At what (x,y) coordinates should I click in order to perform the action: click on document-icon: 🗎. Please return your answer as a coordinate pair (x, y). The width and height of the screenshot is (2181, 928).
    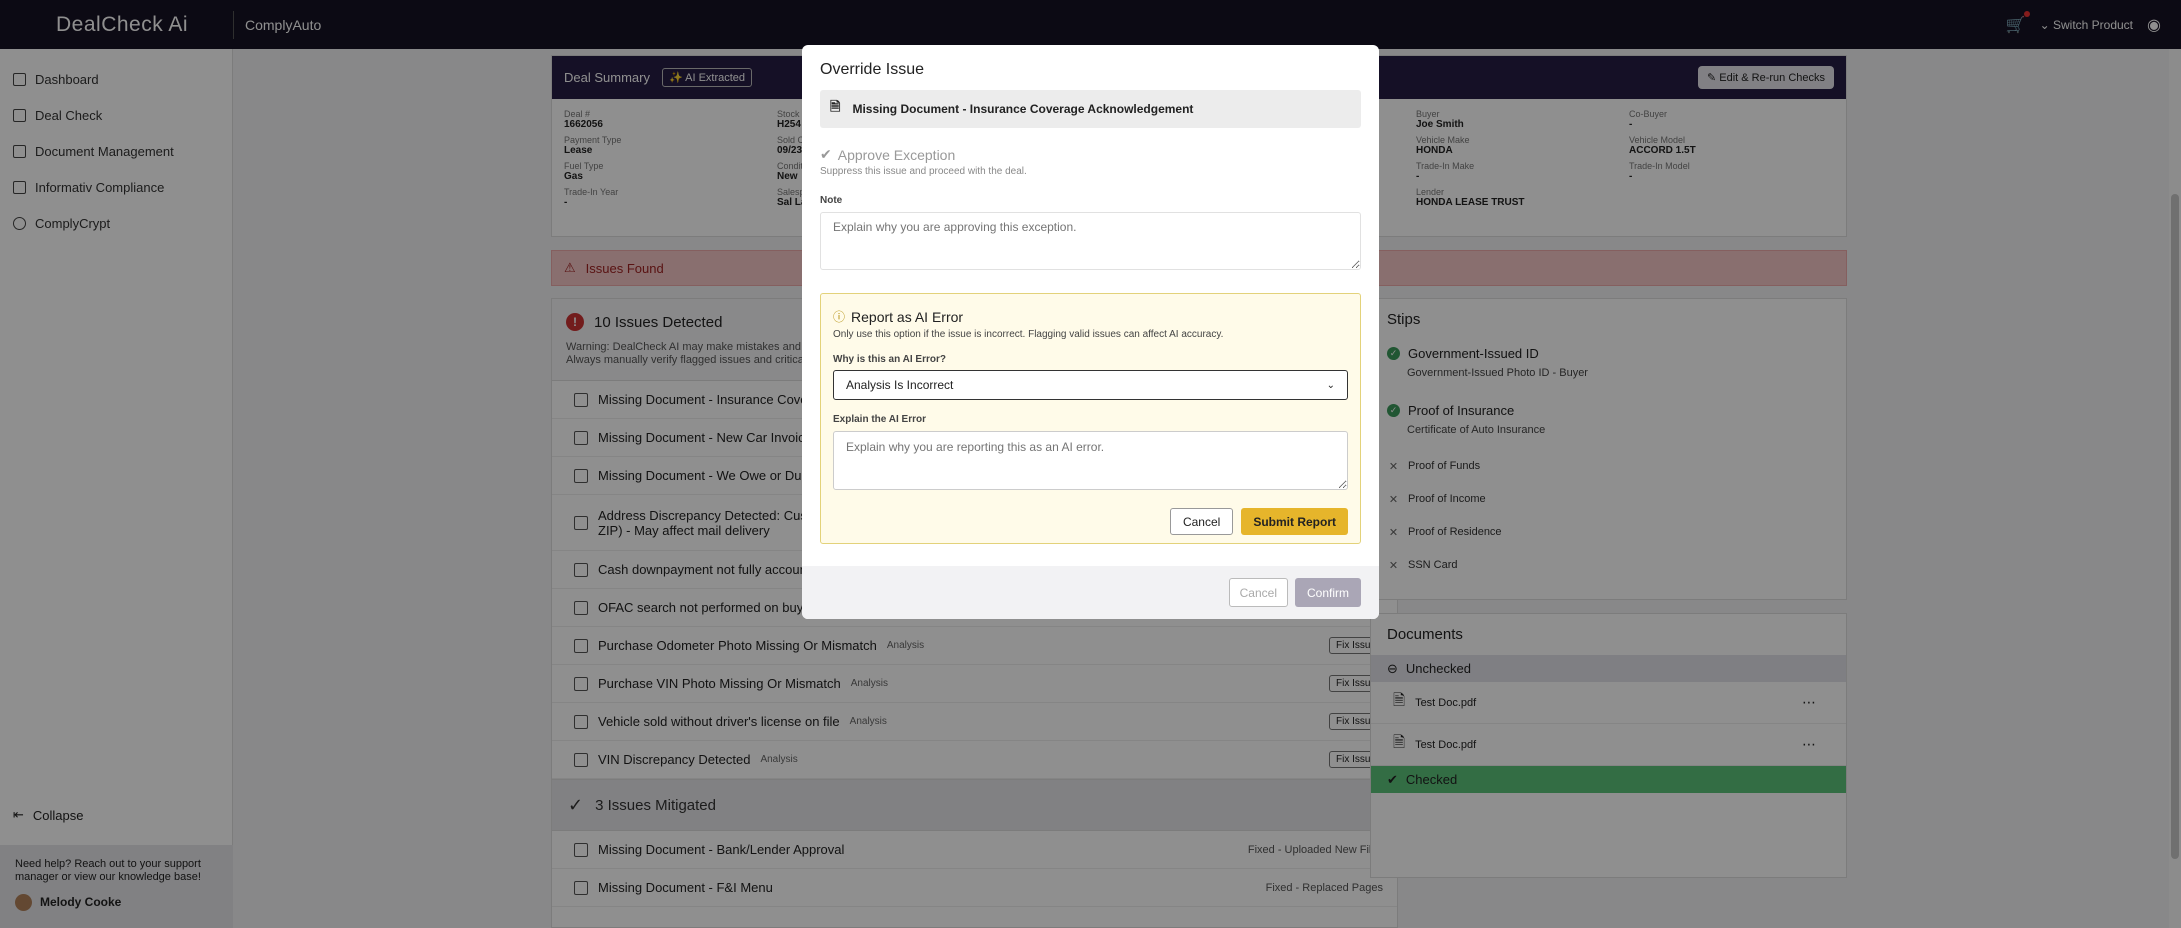
    Looking at the image, I should click on (835, 106).